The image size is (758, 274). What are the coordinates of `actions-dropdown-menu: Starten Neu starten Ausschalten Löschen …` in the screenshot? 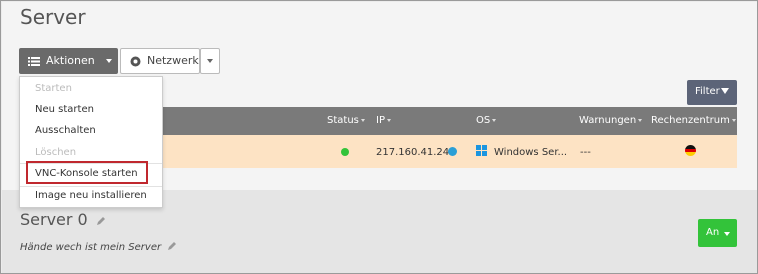 It's located at (91, 142).